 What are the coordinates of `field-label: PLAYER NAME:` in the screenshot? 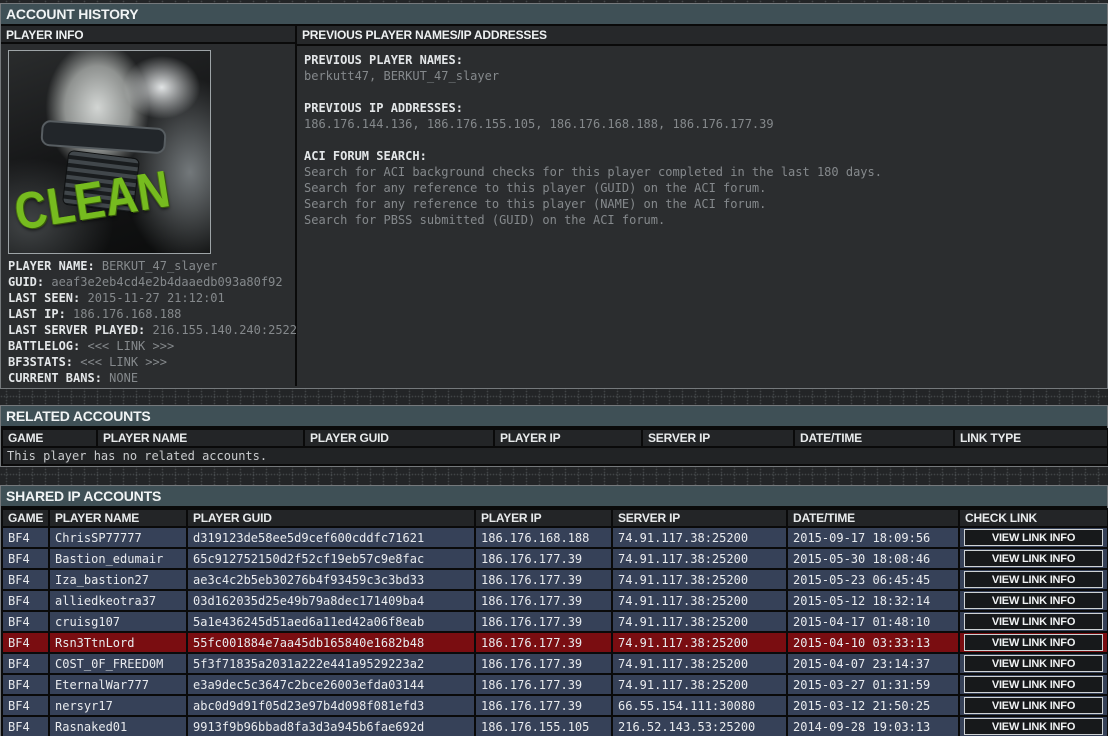 It's located at (55, 266).